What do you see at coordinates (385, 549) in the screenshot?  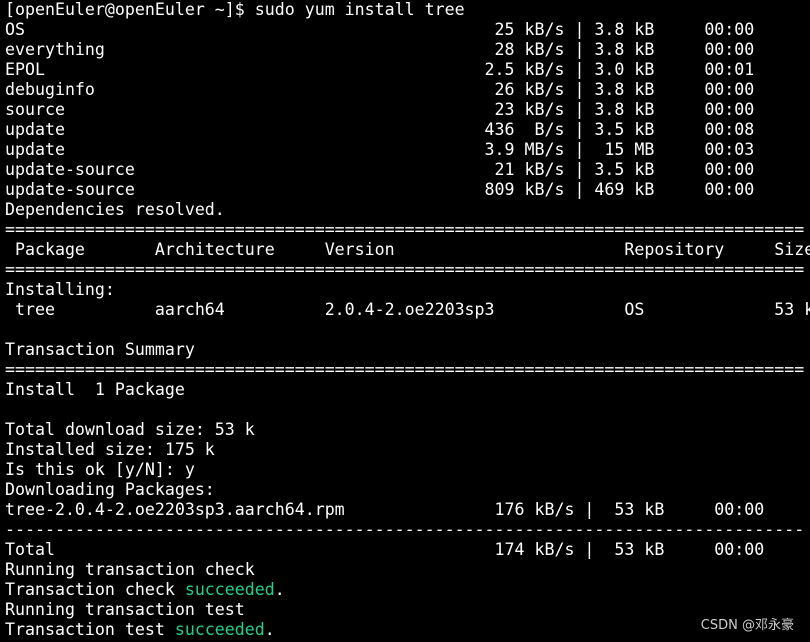 I see `total-line: Total 174 kB/s | 53 kB 00:00` at bounding box center [385, 549].